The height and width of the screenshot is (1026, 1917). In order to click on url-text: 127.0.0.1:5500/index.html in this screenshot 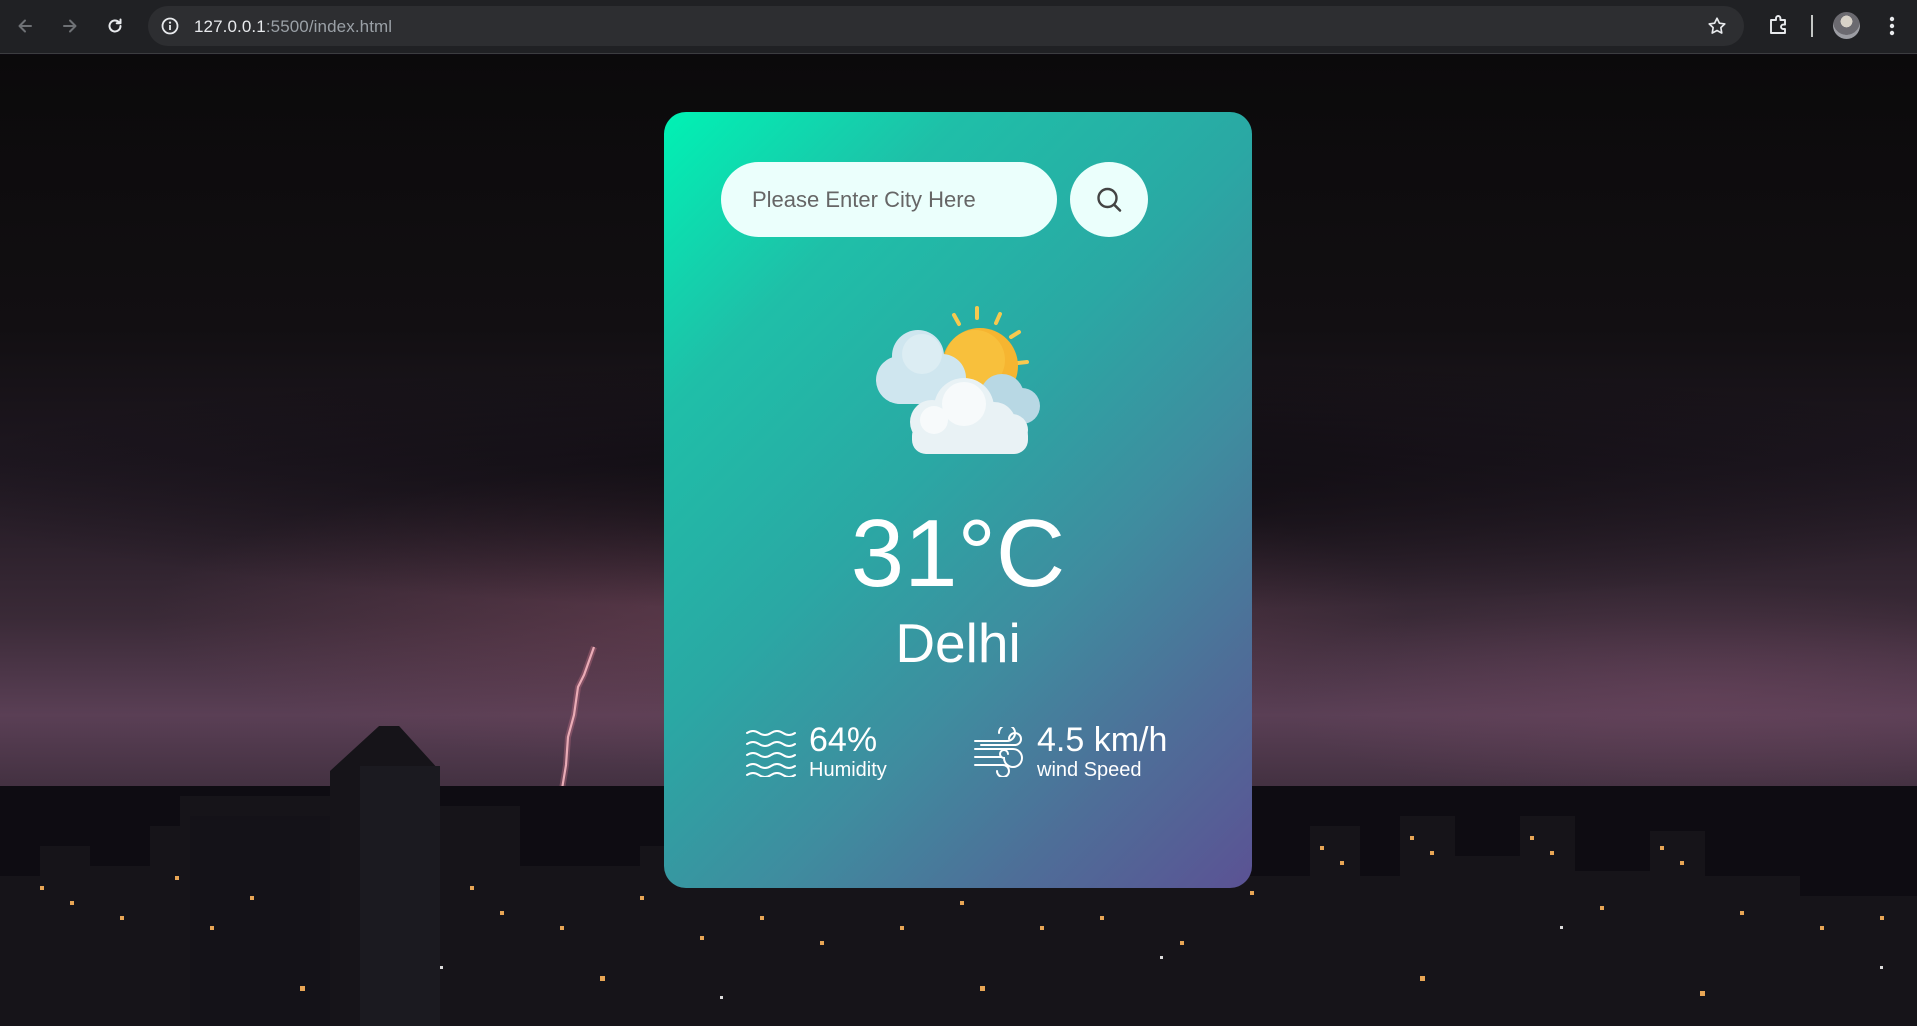, I will do `click(293, 27)`.